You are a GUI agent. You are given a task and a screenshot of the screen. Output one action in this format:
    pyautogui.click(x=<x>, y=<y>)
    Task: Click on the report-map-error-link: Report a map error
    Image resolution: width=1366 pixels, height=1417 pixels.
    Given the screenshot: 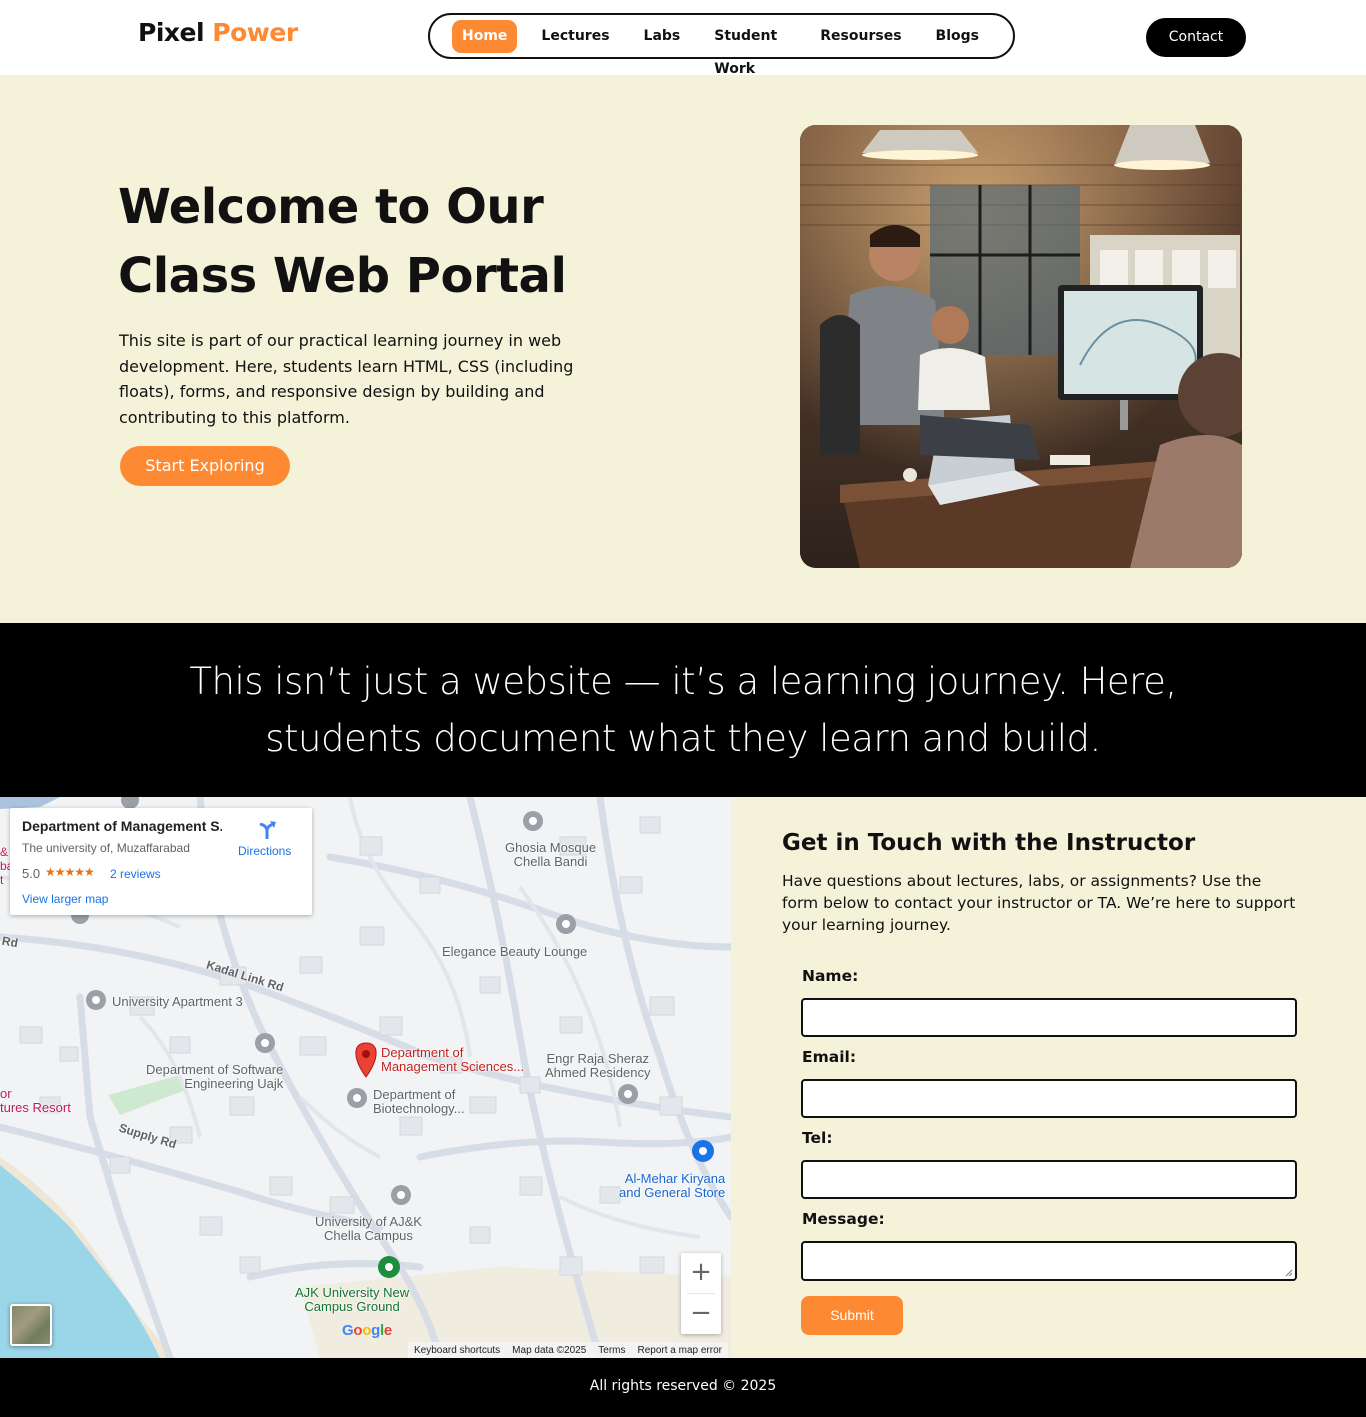 What is the action you would take?
    pyautogui.click(x=680, y=1350)
    